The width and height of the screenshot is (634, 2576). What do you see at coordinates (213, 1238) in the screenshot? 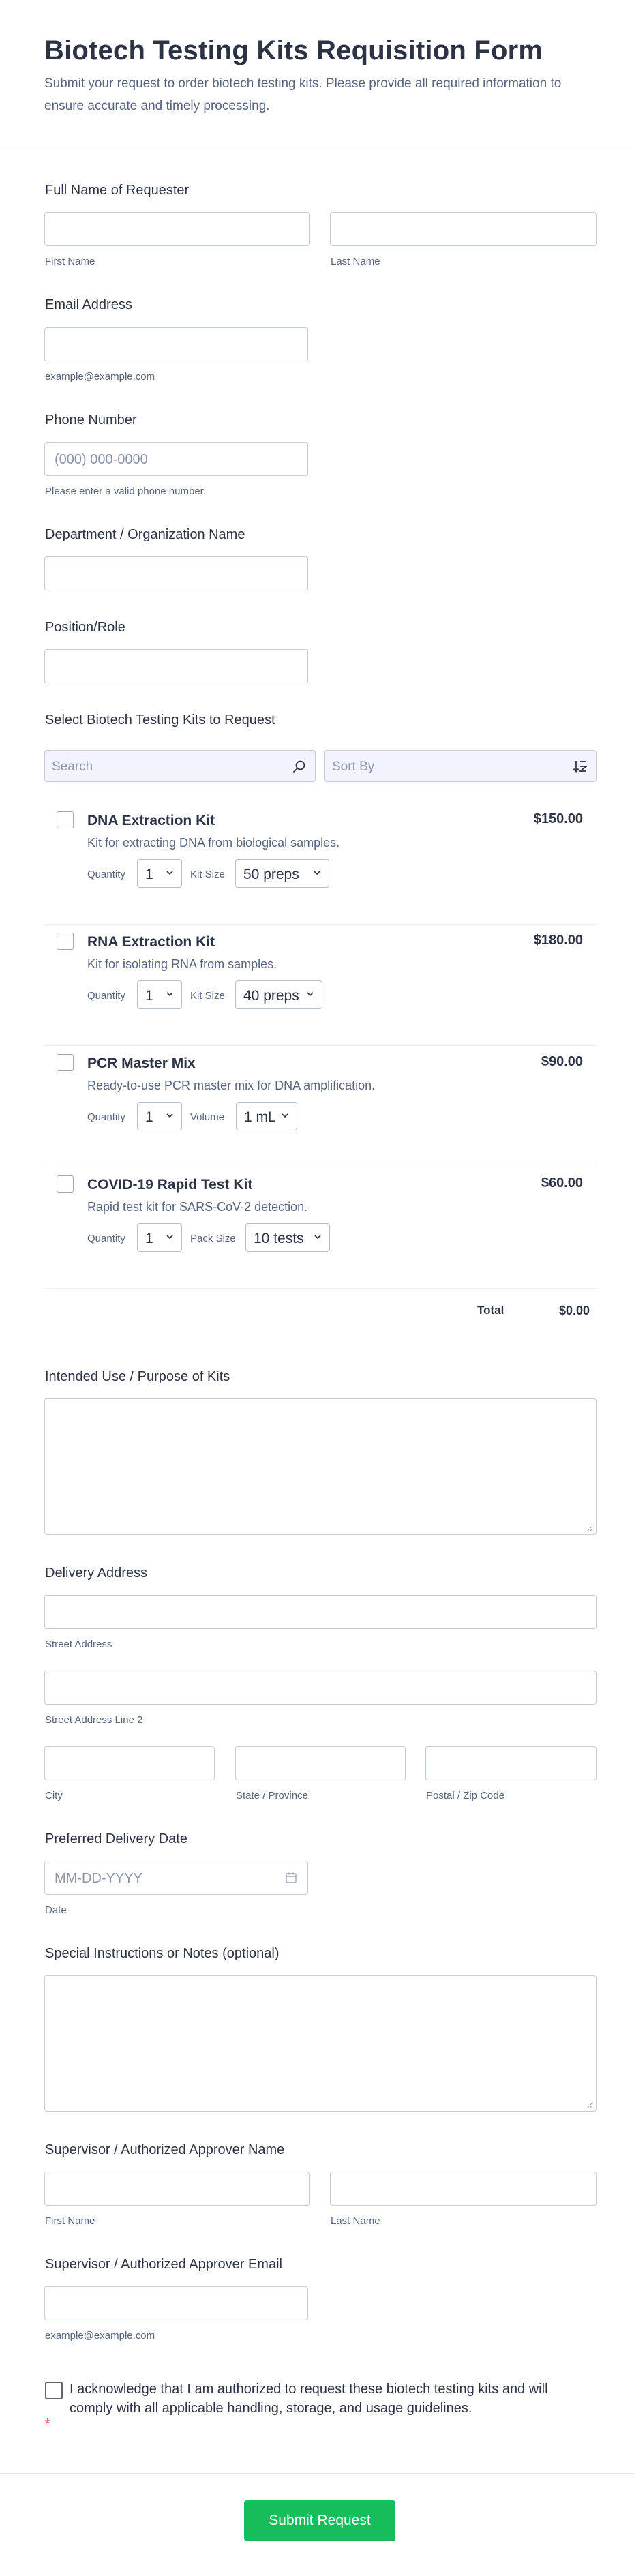
I see `option-label: Pack Size` at bounding box center [213, 1238].